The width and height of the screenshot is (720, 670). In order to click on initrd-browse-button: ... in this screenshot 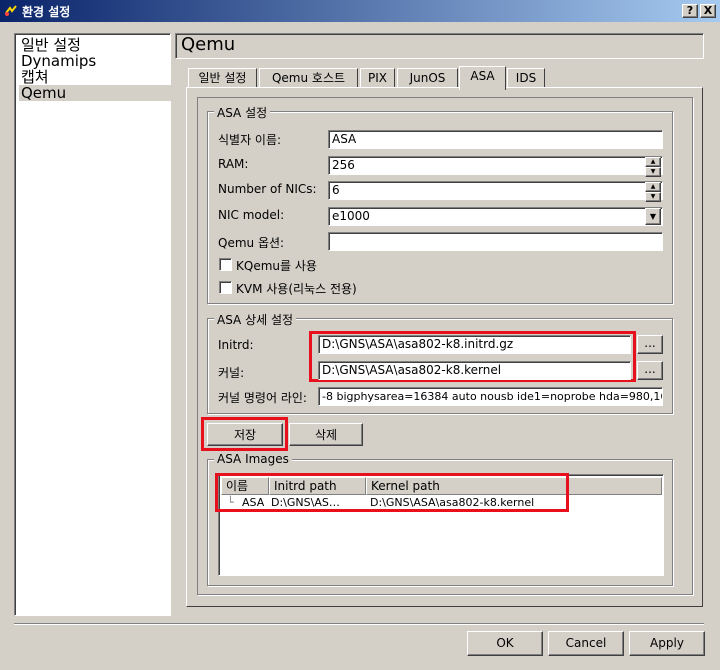, I will do `click(650, 344)`.